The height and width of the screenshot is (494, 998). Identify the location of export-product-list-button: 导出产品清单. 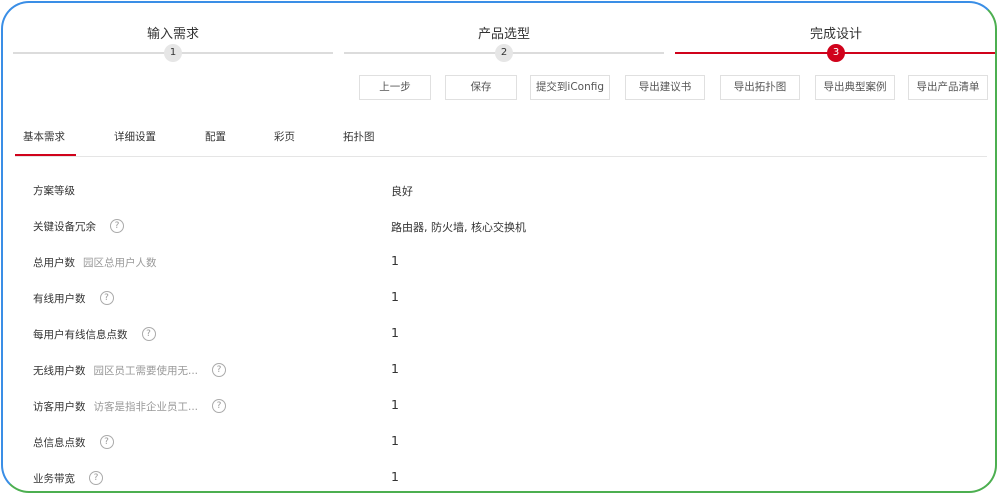
(948, 87).